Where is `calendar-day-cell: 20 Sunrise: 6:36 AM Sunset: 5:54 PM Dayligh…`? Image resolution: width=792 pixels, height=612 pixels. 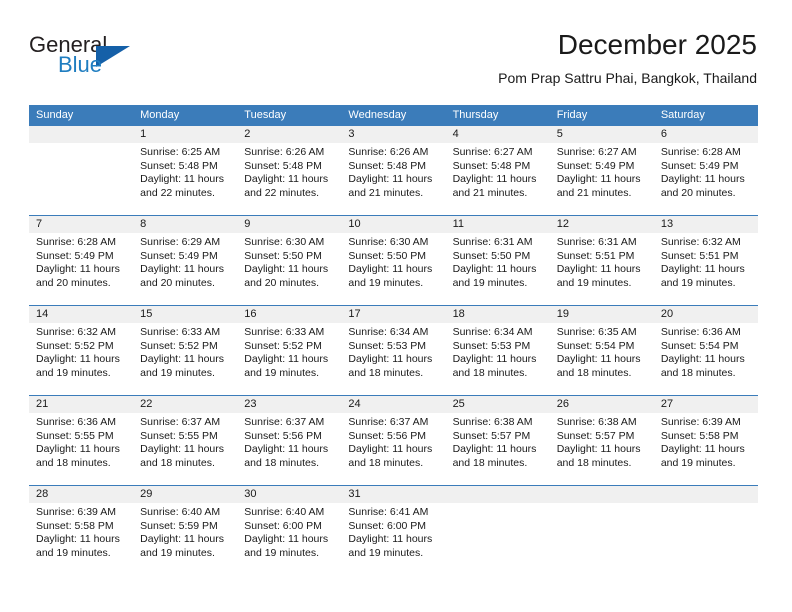
calendar-day-cell: 20 Sunrise: 6:36 AM Sunset: 5:54 PM Dayligh… is located at coordinates (705, 350).